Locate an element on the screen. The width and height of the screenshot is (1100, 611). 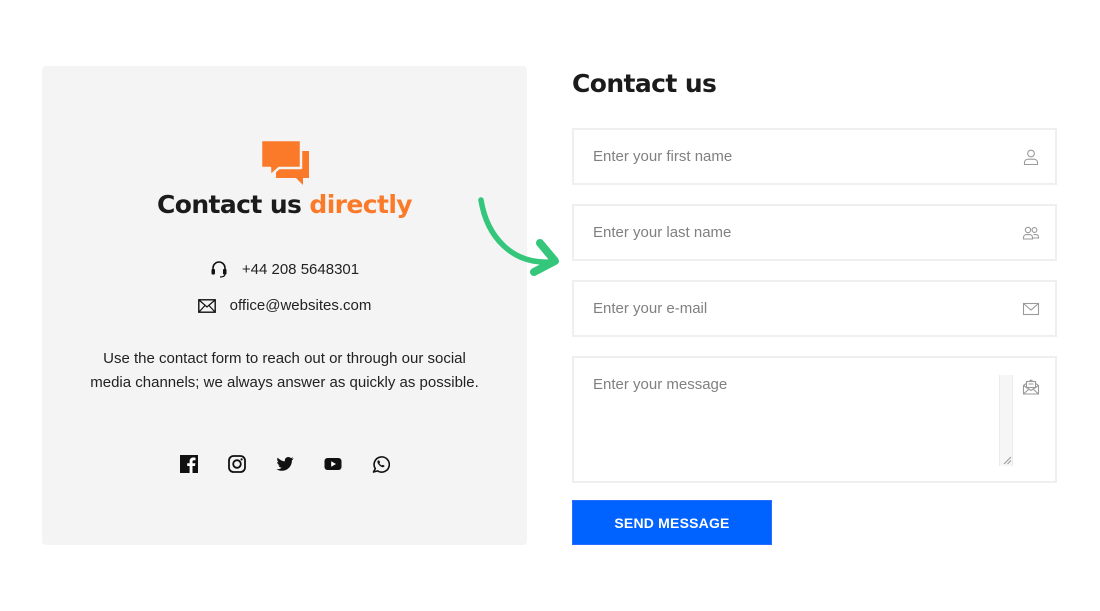
user-icon is located at coordinates (1031, 157).